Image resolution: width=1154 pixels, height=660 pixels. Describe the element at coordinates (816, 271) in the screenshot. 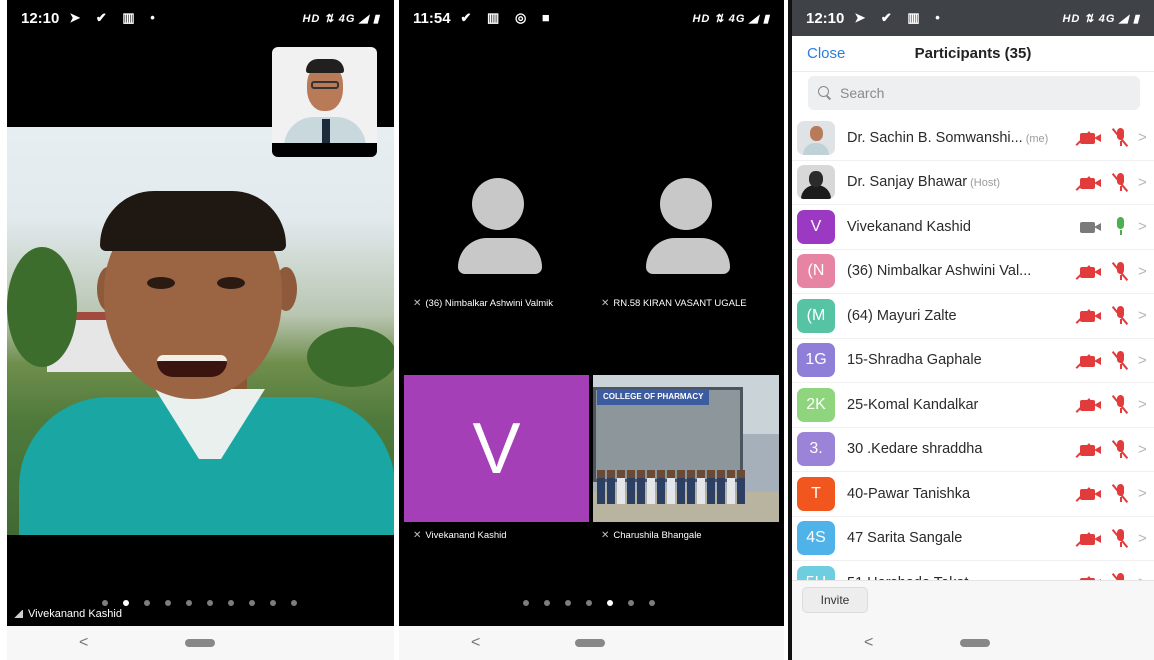

I see `avatar-initials: (N` at that location.